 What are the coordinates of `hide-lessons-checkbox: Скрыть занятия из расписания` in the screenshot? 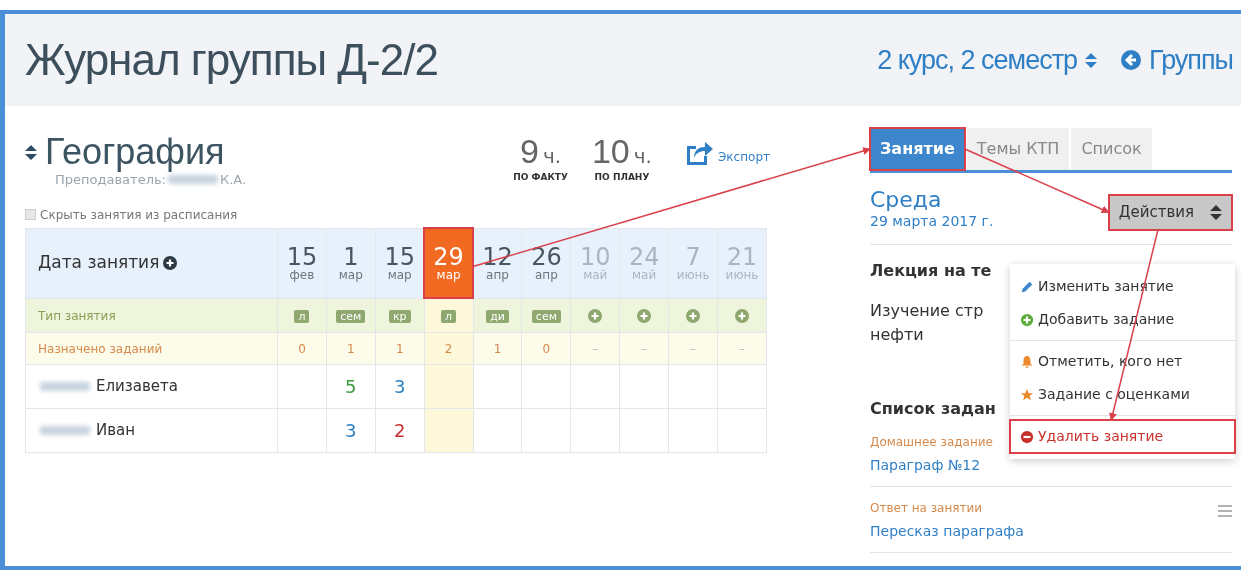 It's located at (397, 214).